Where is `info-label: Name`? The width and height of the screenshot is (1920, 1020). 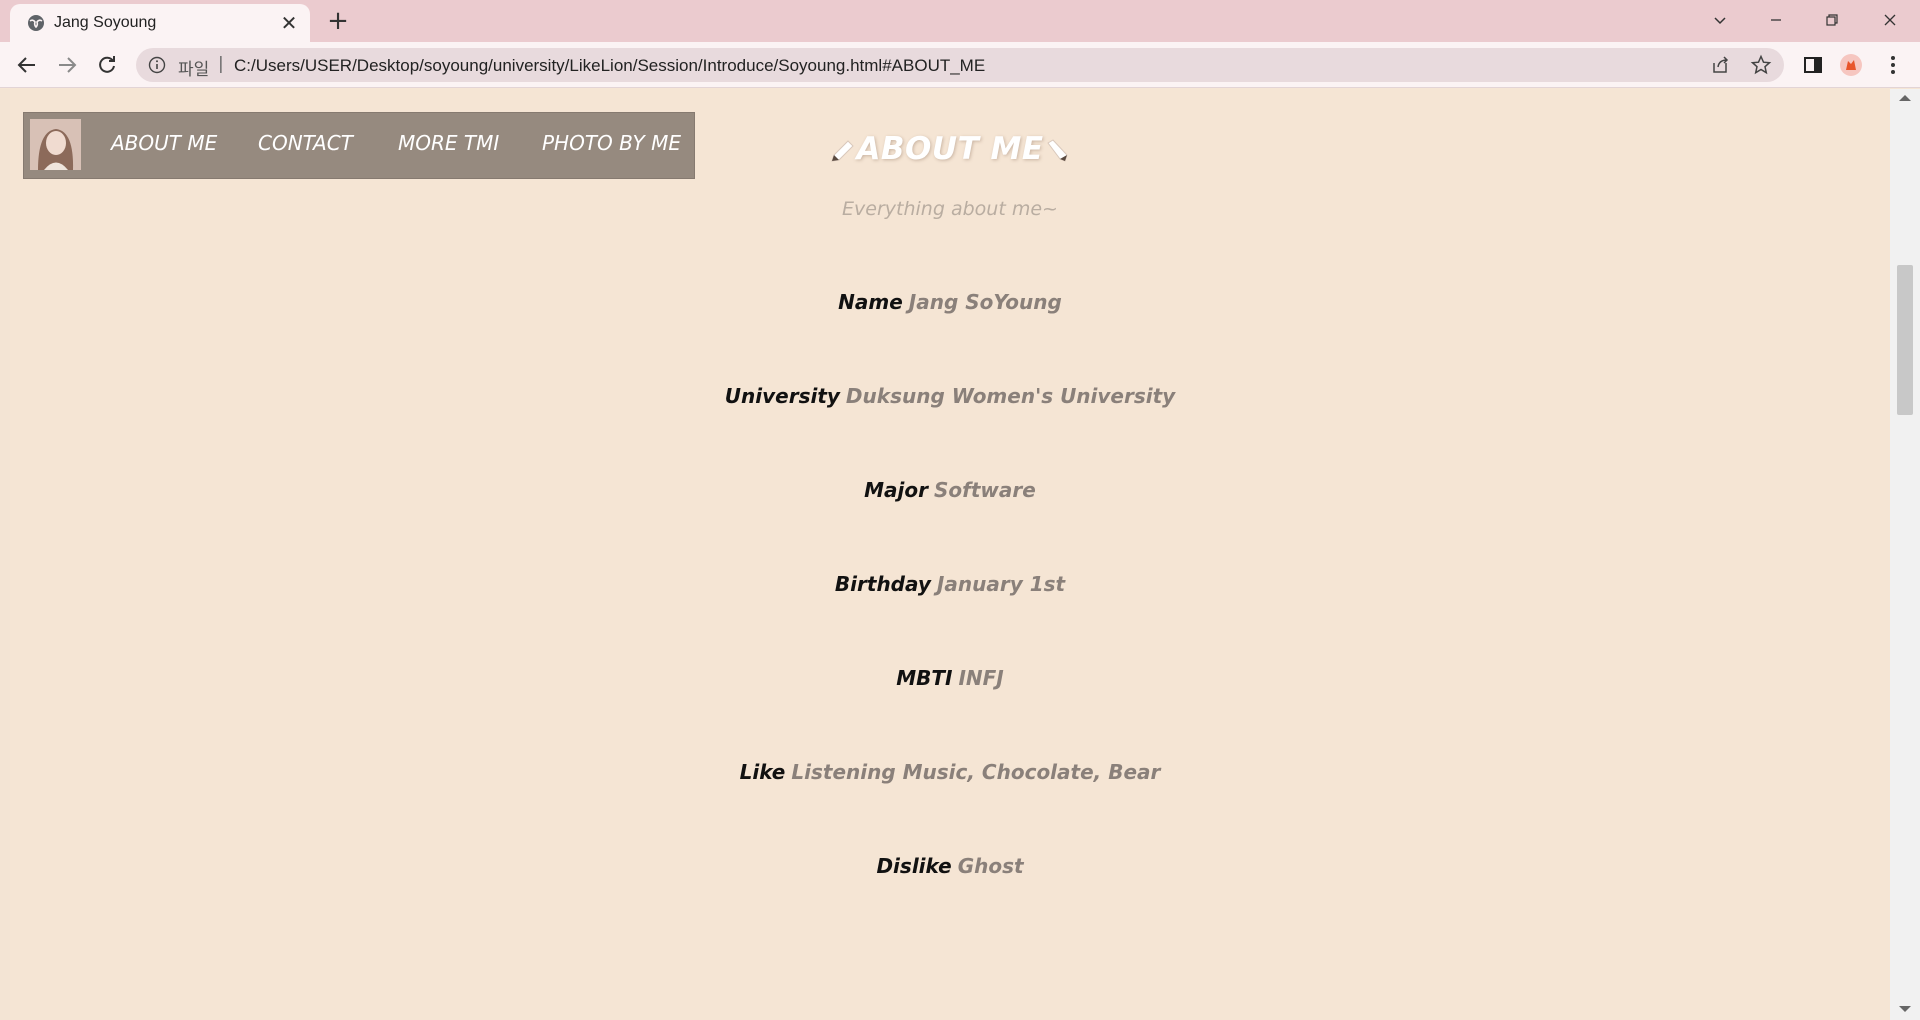 info-label: Name is located at coordinates (870, 302).